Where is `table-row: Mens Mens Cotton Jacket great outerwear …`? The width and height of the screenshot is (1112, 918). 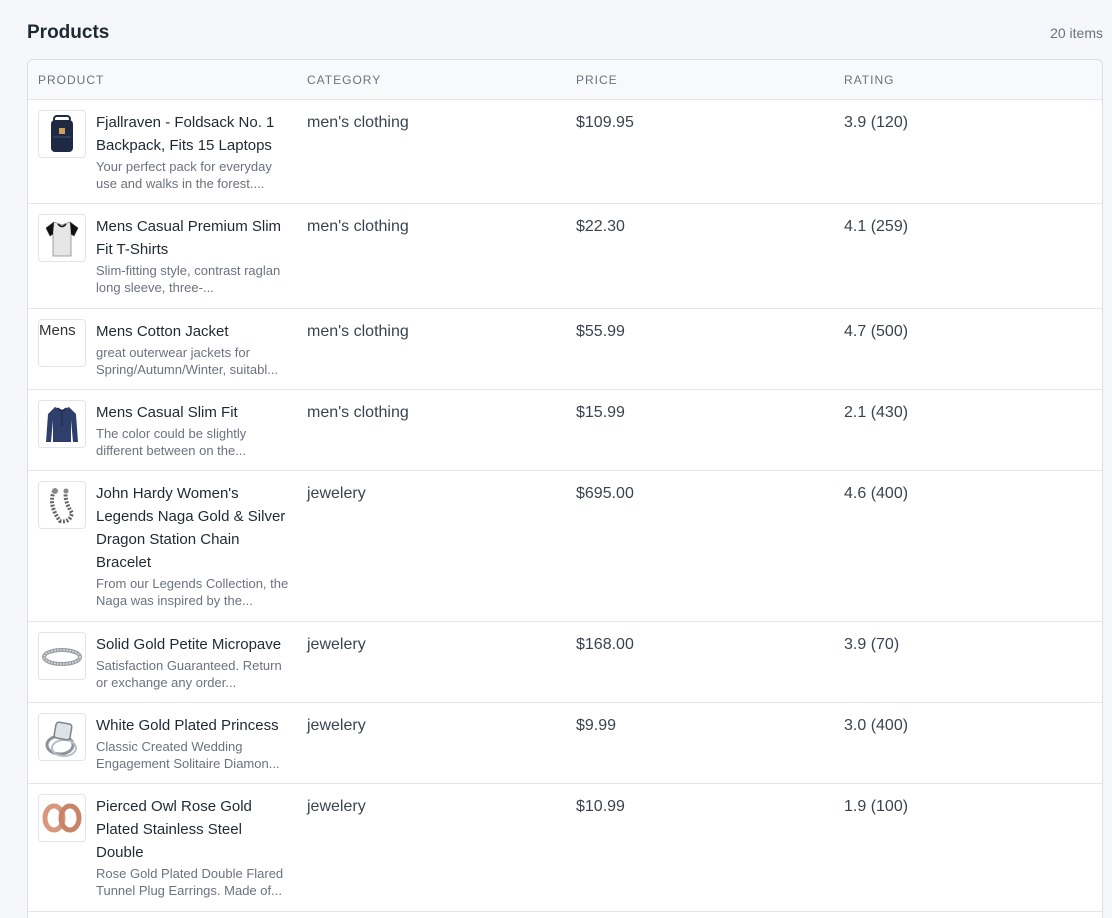 table-row: Mens Mens Cotton Jacket great outerwear … is located at coordinates (565, 349).